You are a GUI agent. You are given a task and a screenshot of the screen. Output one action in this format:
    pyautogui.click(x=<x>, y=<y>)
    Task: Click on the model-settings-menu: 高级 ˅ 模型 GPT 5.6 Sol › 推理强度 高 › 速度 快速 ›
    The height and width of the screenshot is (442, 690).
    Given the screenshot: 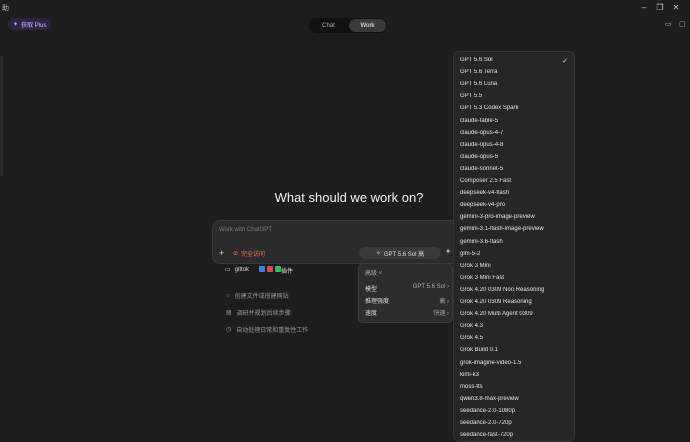 What is the action you would take?
    pyautogui.click(x=405, y=293)
    